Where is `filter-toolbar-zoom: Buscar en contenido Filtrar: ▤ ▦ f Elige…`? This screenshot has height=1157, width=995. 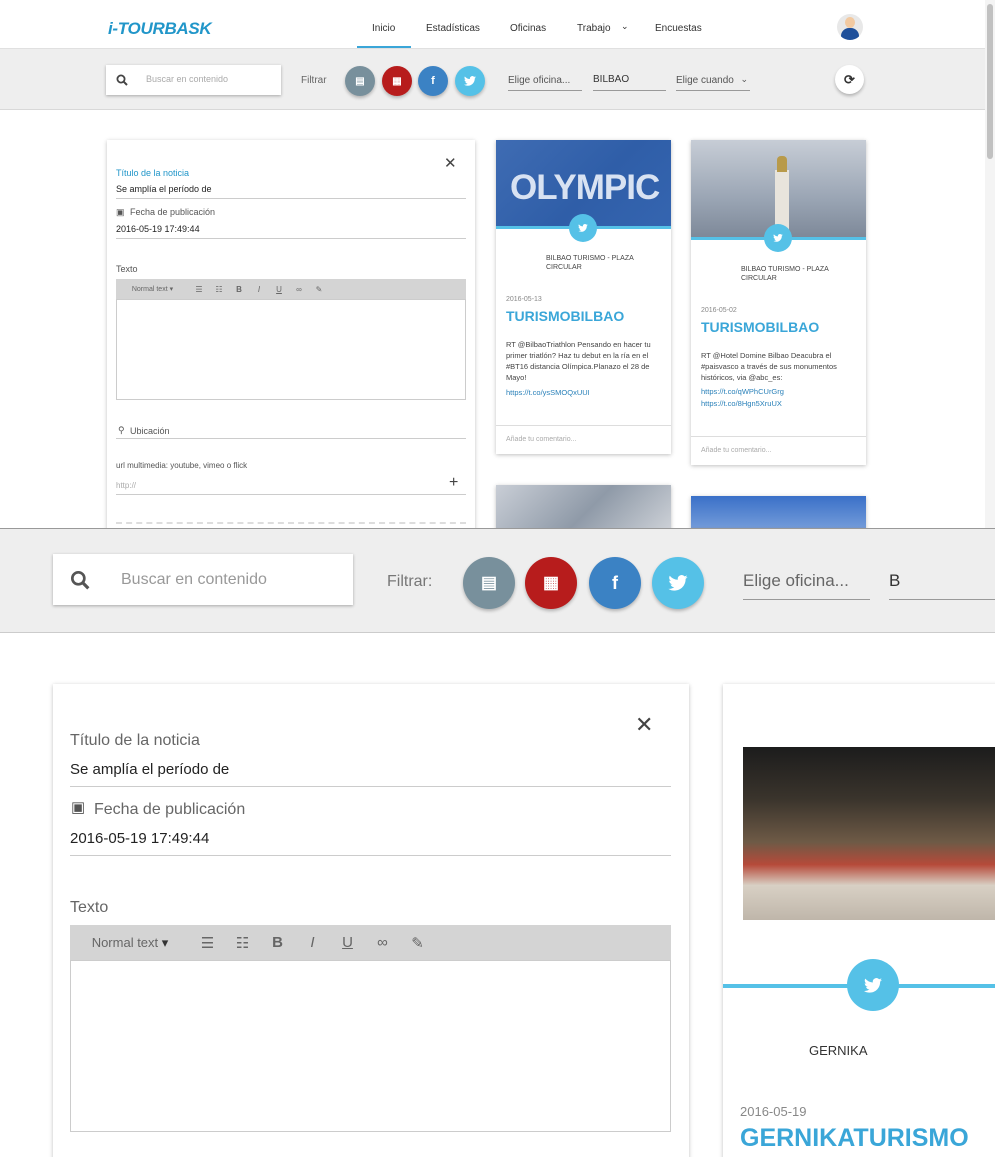
filter-toolbar-zoom: Buscar en contenido Filtrar: ▤ ▦ f Elige… is located at coordinates (497, 581).